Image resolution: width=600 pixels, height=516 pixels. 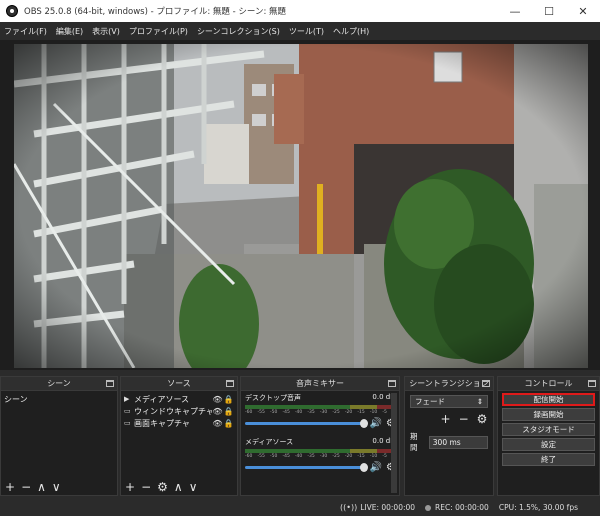 What do you see at coordinates (273, 398) in the screenshot?
I see `track-name: デスクトップ音声` at bounding box center [273, 398].